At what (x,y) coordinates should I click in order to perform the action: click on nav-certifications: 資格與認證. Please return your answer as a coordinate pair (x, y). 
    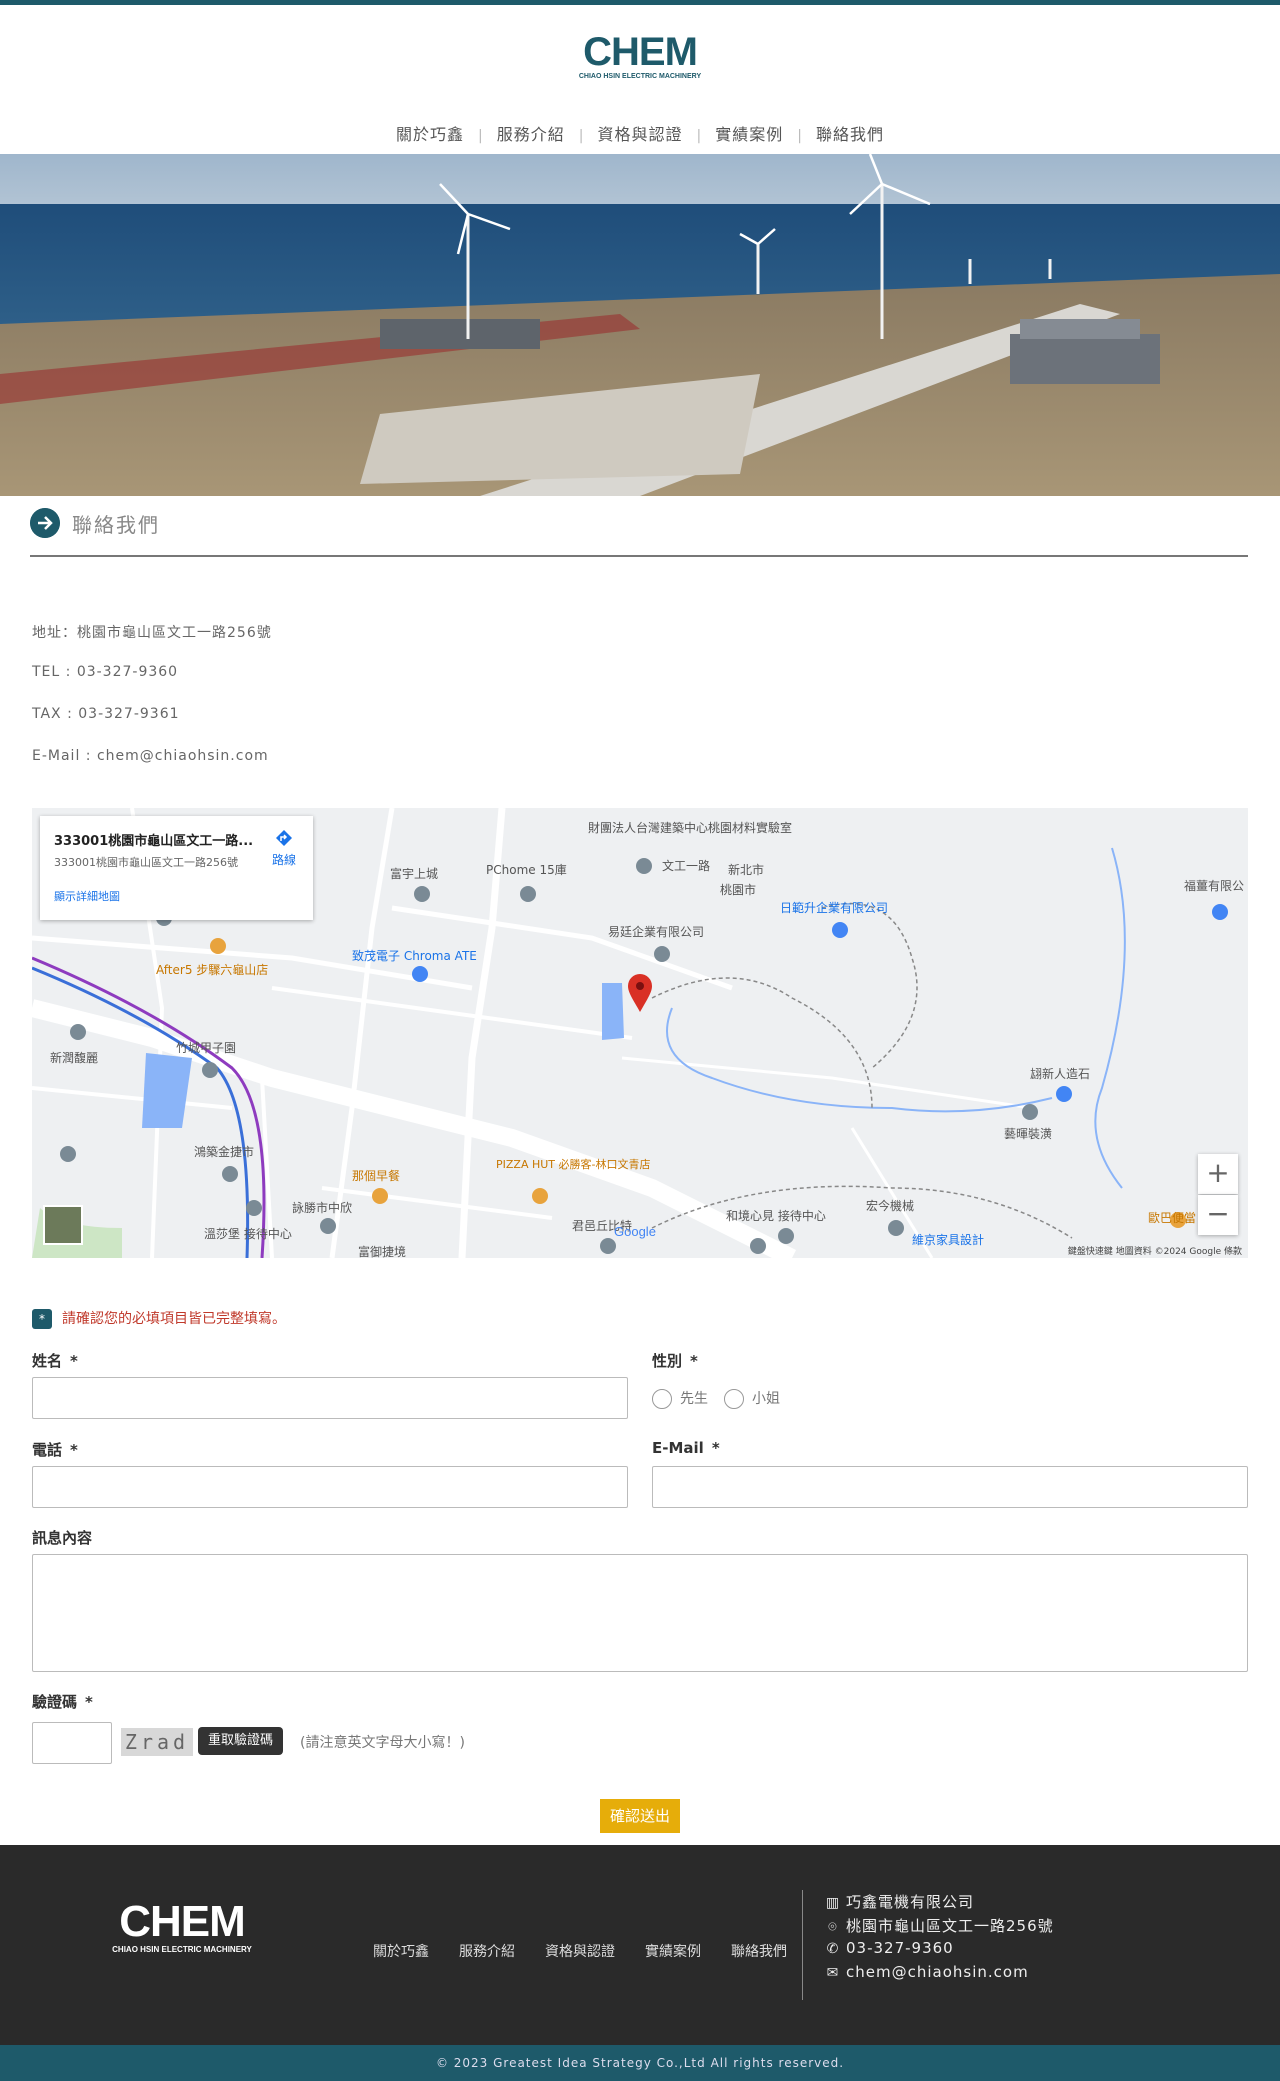
    Looking at the image, I should click on (639, 134).